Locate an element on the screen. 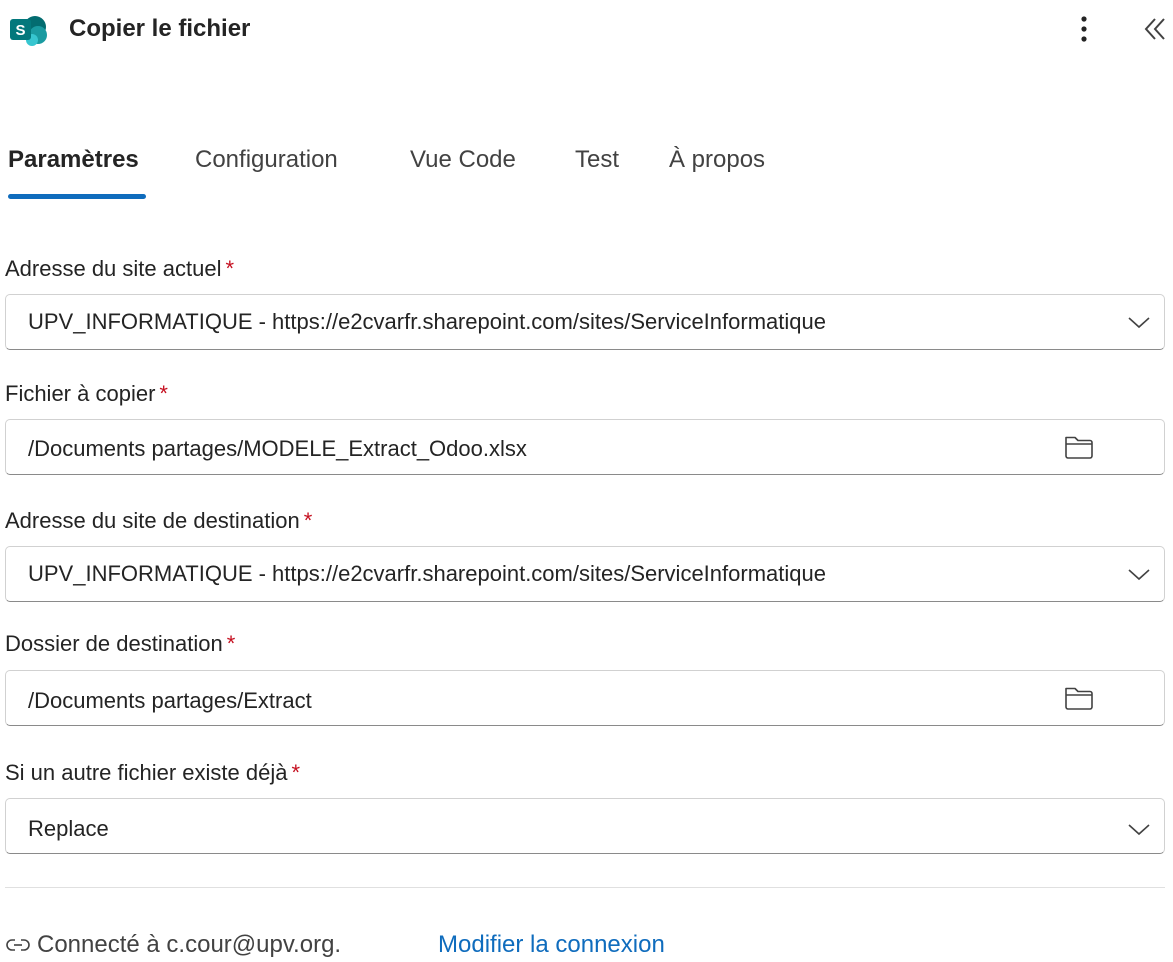 This screenshot has height=962, width=1173. chevron-double-left-icon is located at coordinates (1154, 29).